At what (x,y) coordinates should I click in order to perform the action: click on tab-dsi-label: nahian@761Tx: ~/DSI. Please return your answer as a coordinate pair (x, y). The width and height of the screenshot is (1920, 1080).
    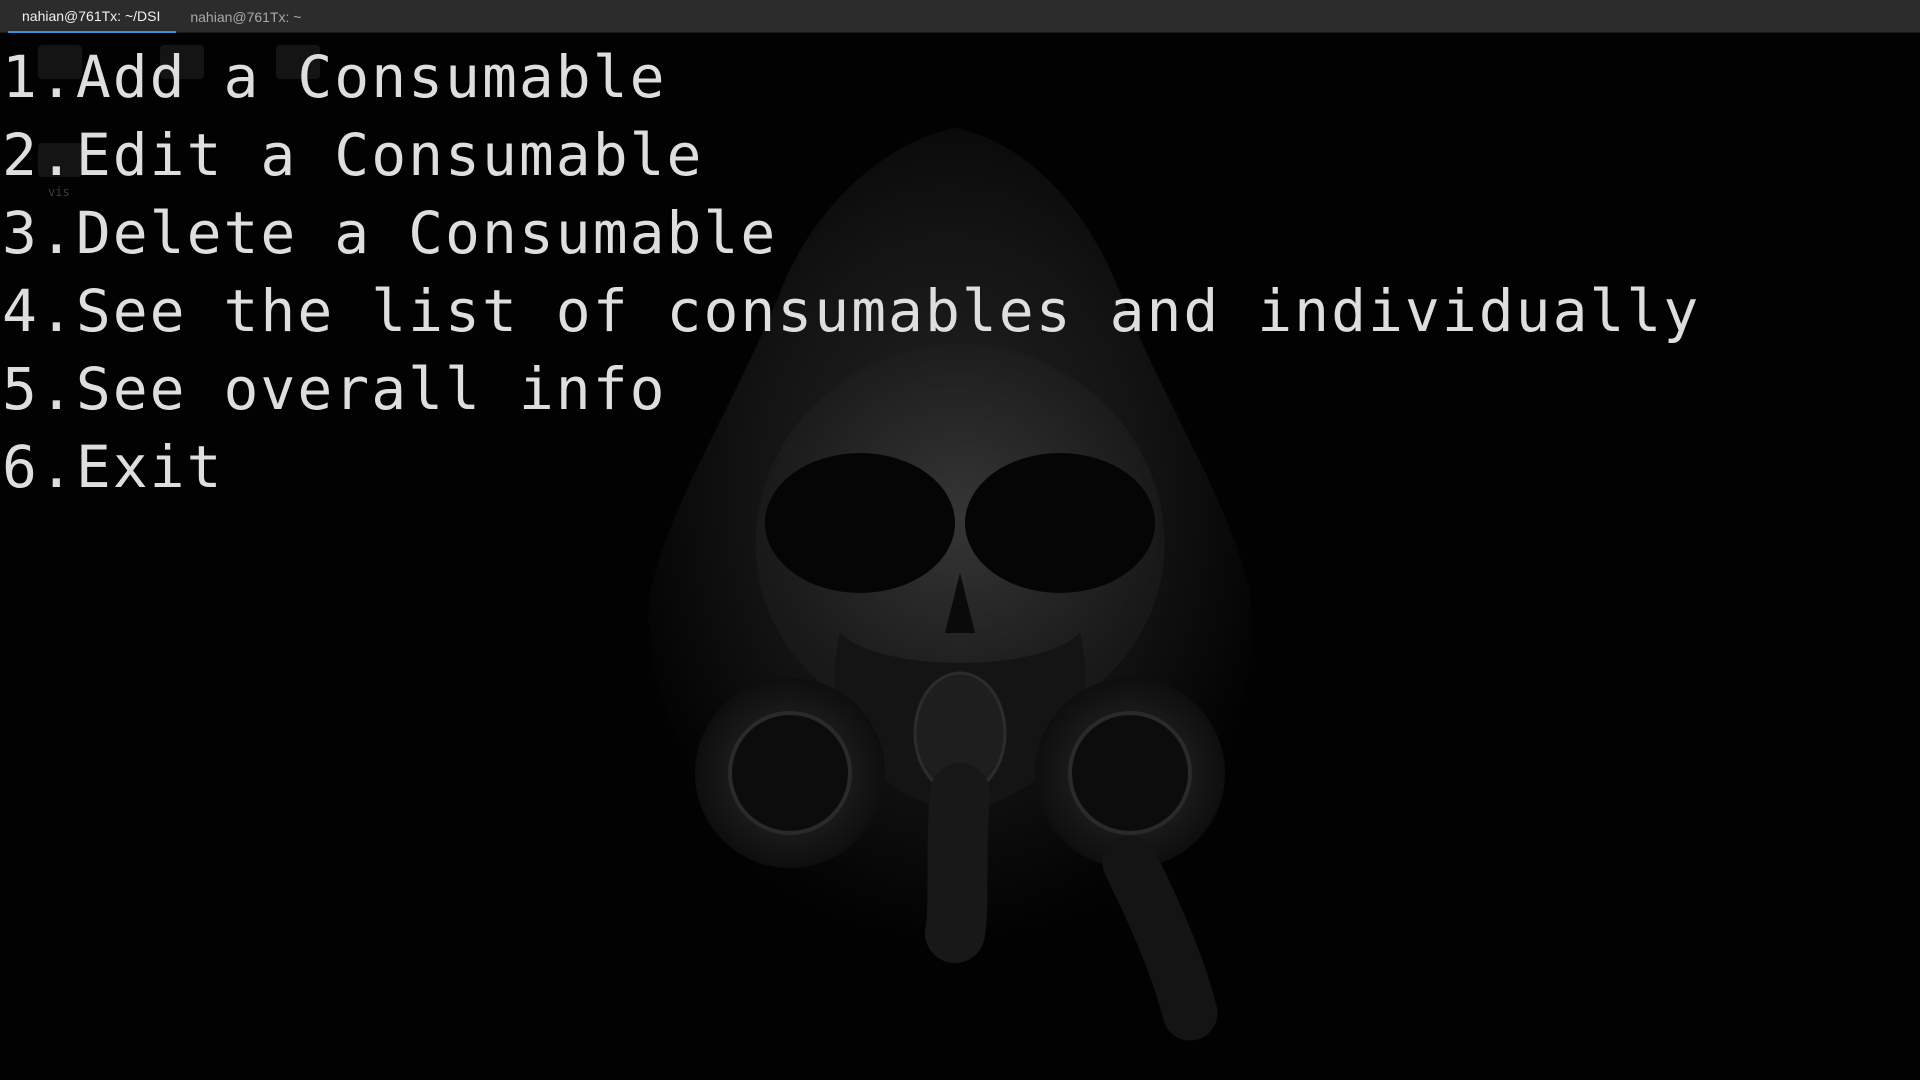
    Looking at the image, I should click on (91, 15).